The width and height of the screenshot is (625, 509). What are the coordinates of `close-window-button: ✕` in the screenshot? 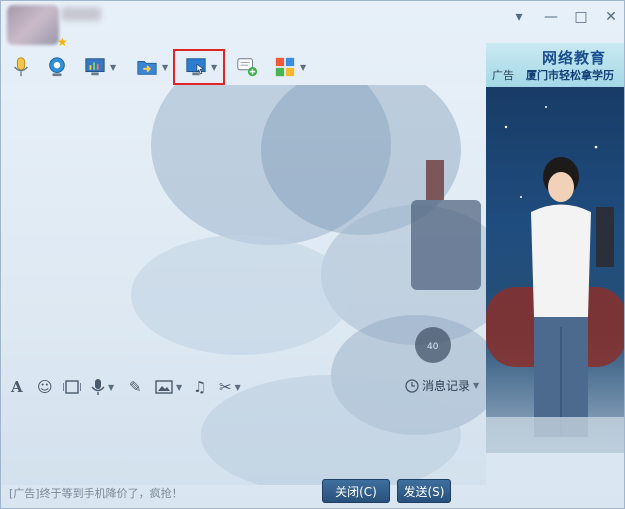 It's located at (611, 17).